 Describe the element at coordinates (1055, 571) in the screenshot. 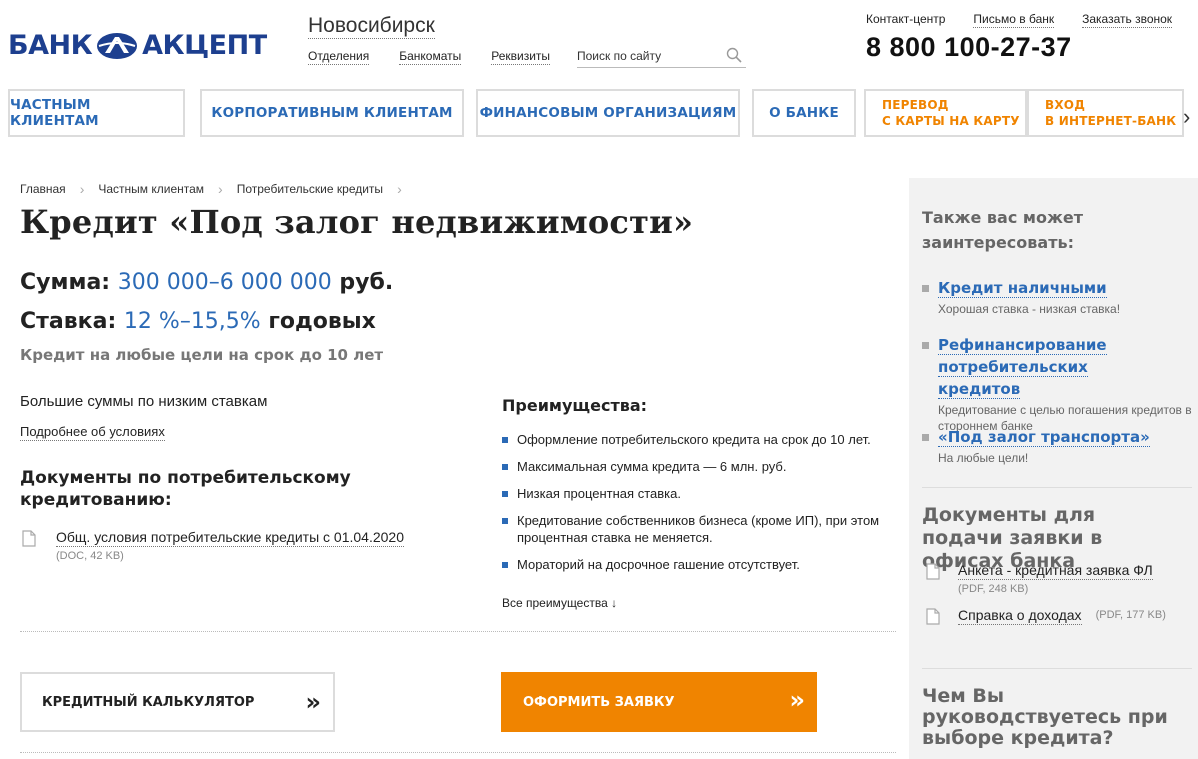

I see `document-name: Анкета - кредитная заявка ФЛ` at that location.